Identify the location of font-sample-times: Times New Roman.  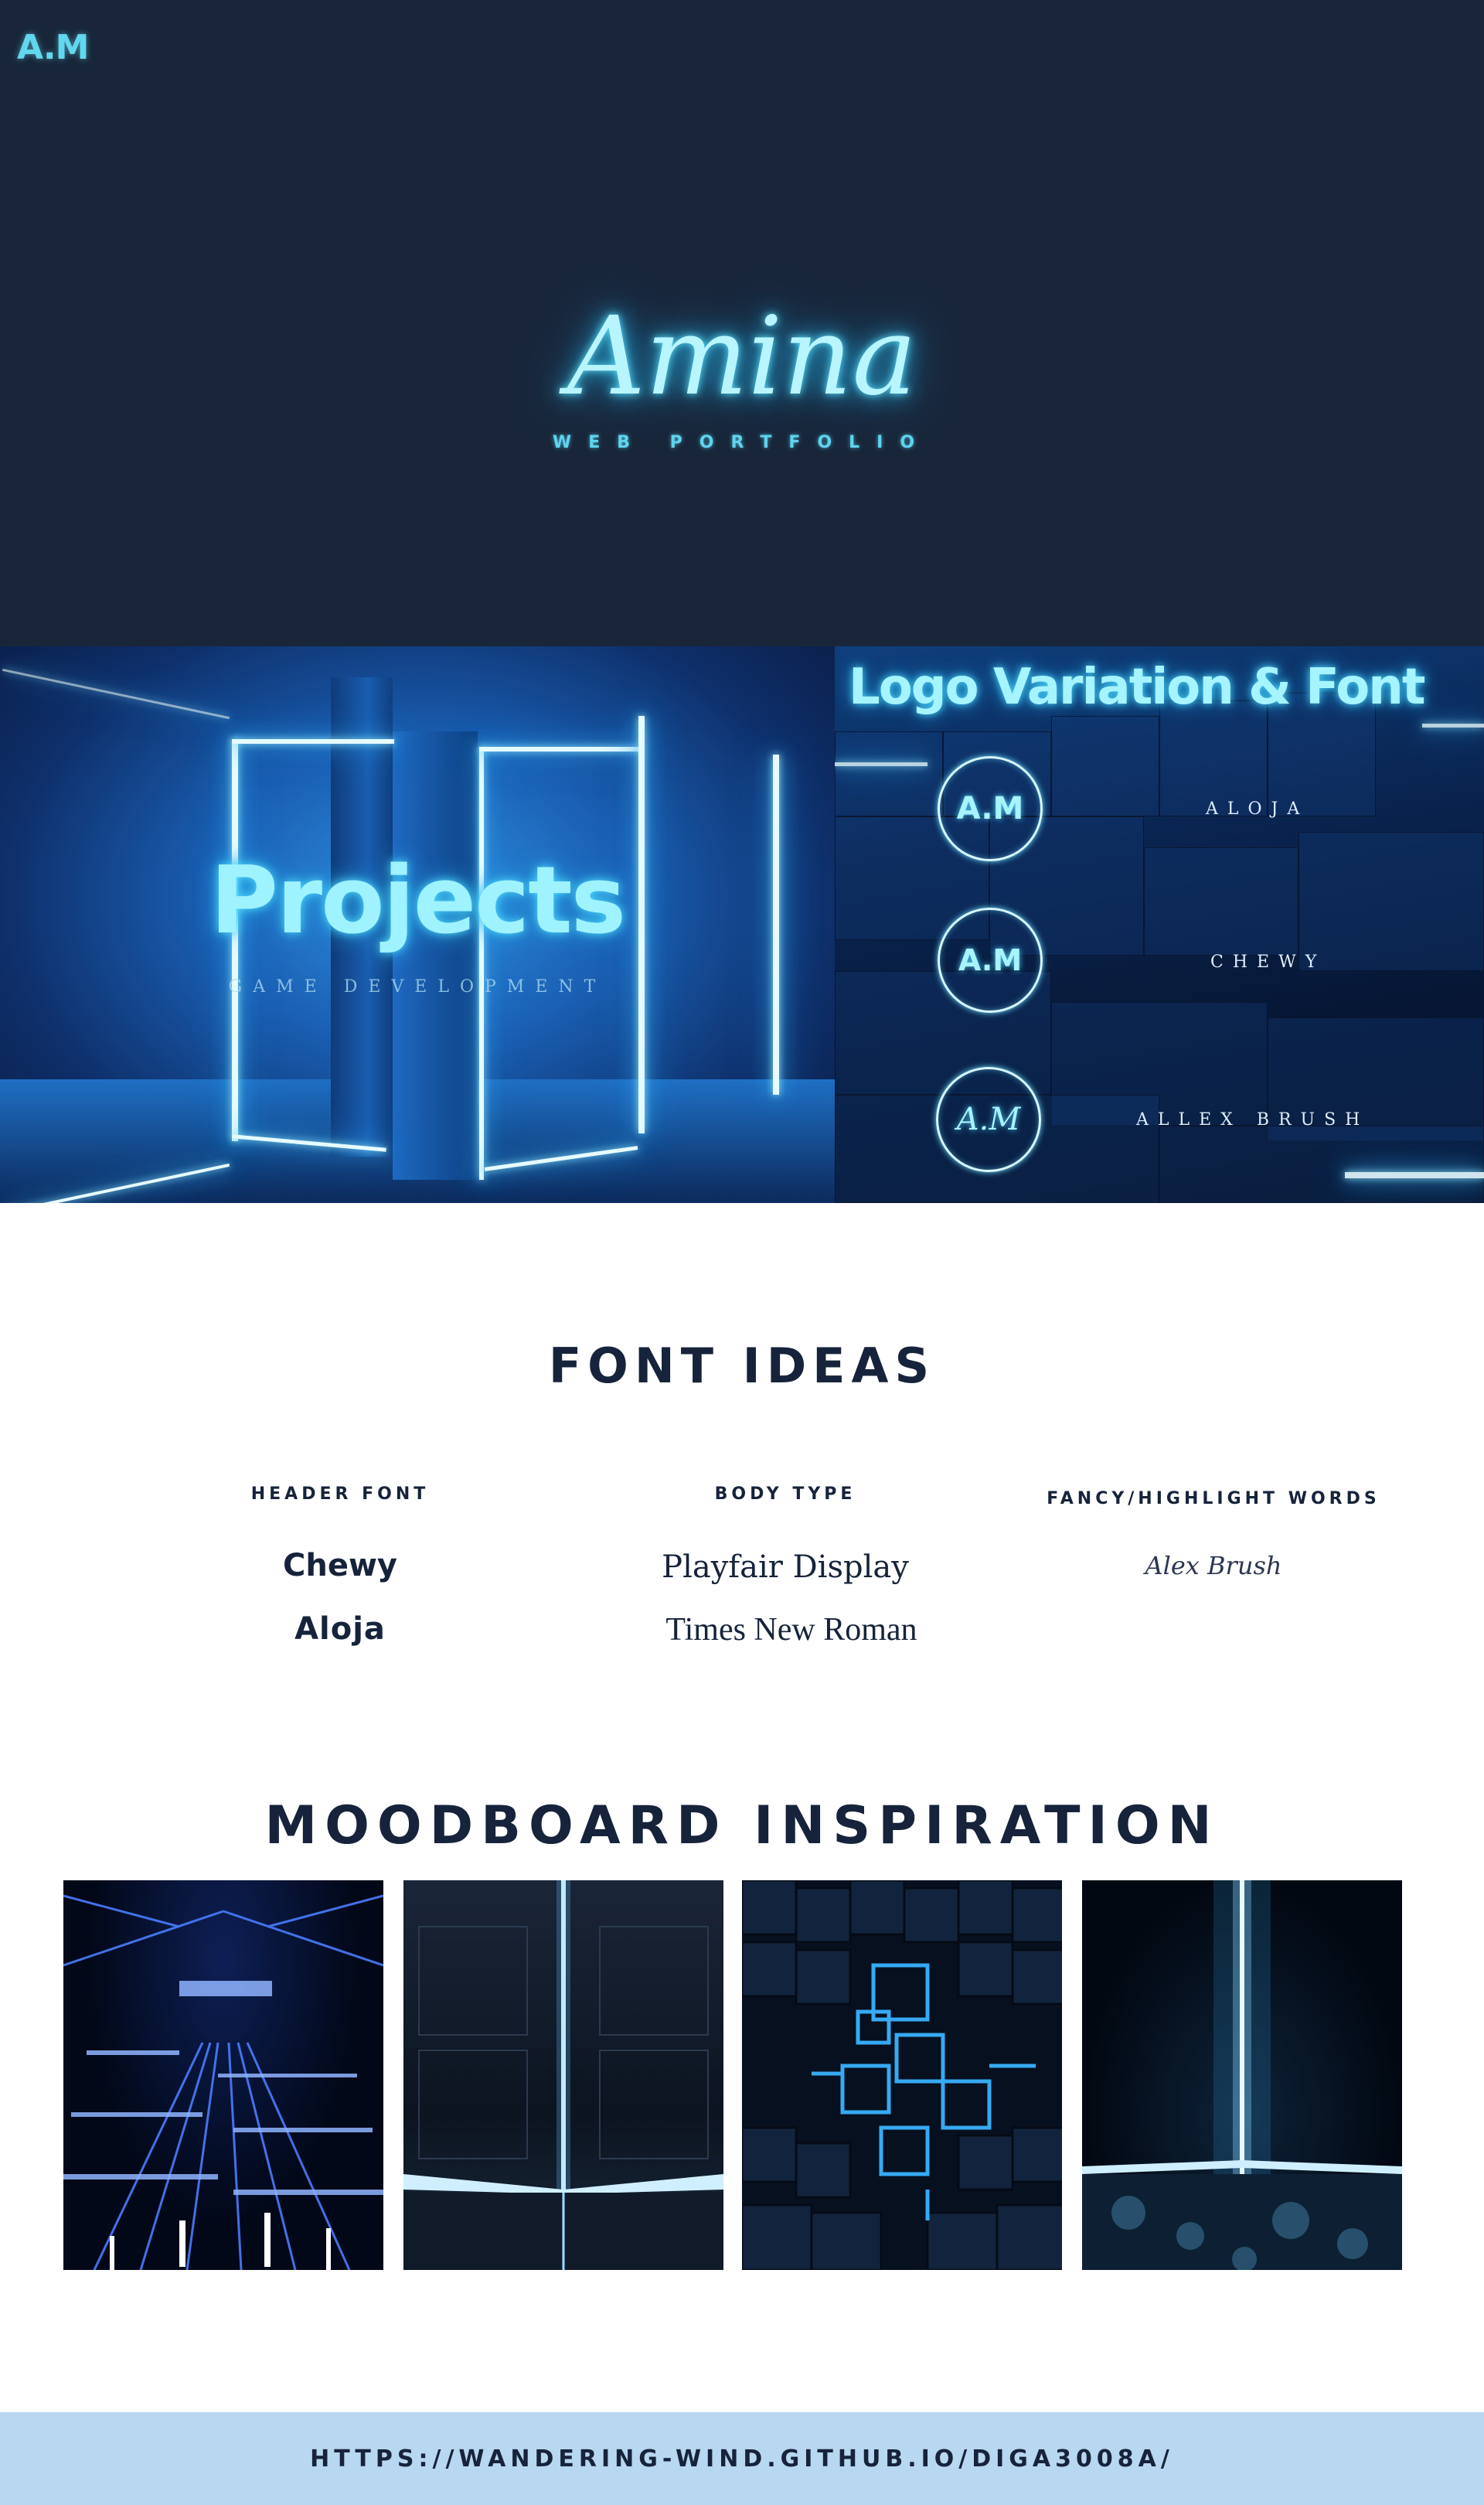
(791, 1630).